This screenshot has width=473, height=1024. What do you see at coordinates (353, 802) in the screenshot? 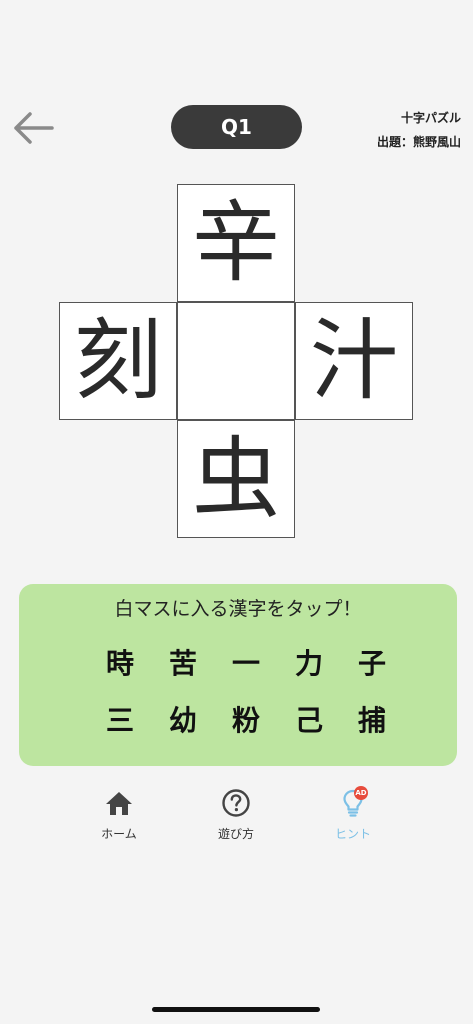
I see `lightbulb-icon: AD` at bounding box center [353, 802].